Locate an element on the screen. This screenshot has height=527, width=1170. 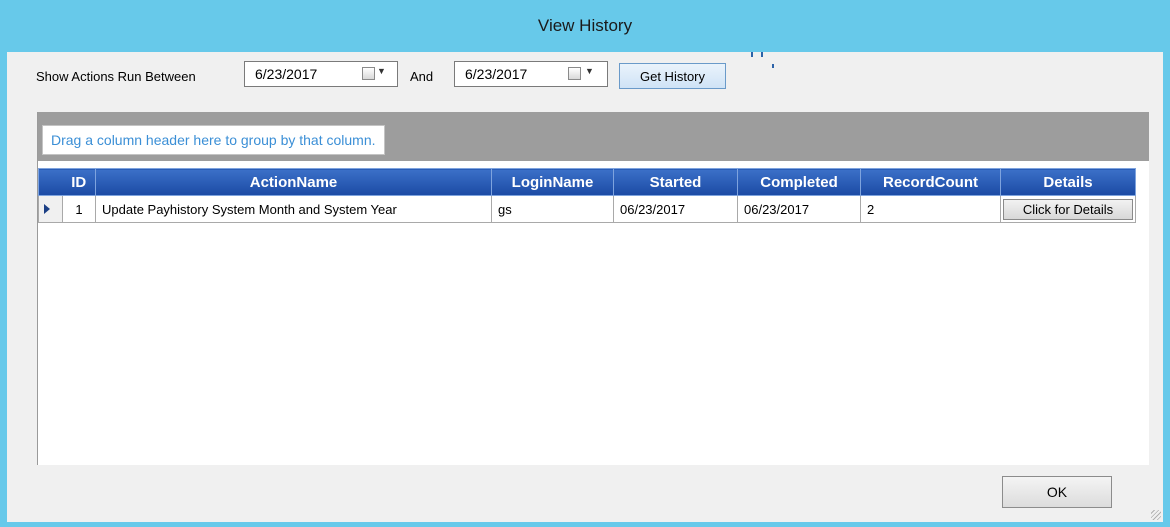
cell-record-count: 2 is located at coordinates (930, 209).